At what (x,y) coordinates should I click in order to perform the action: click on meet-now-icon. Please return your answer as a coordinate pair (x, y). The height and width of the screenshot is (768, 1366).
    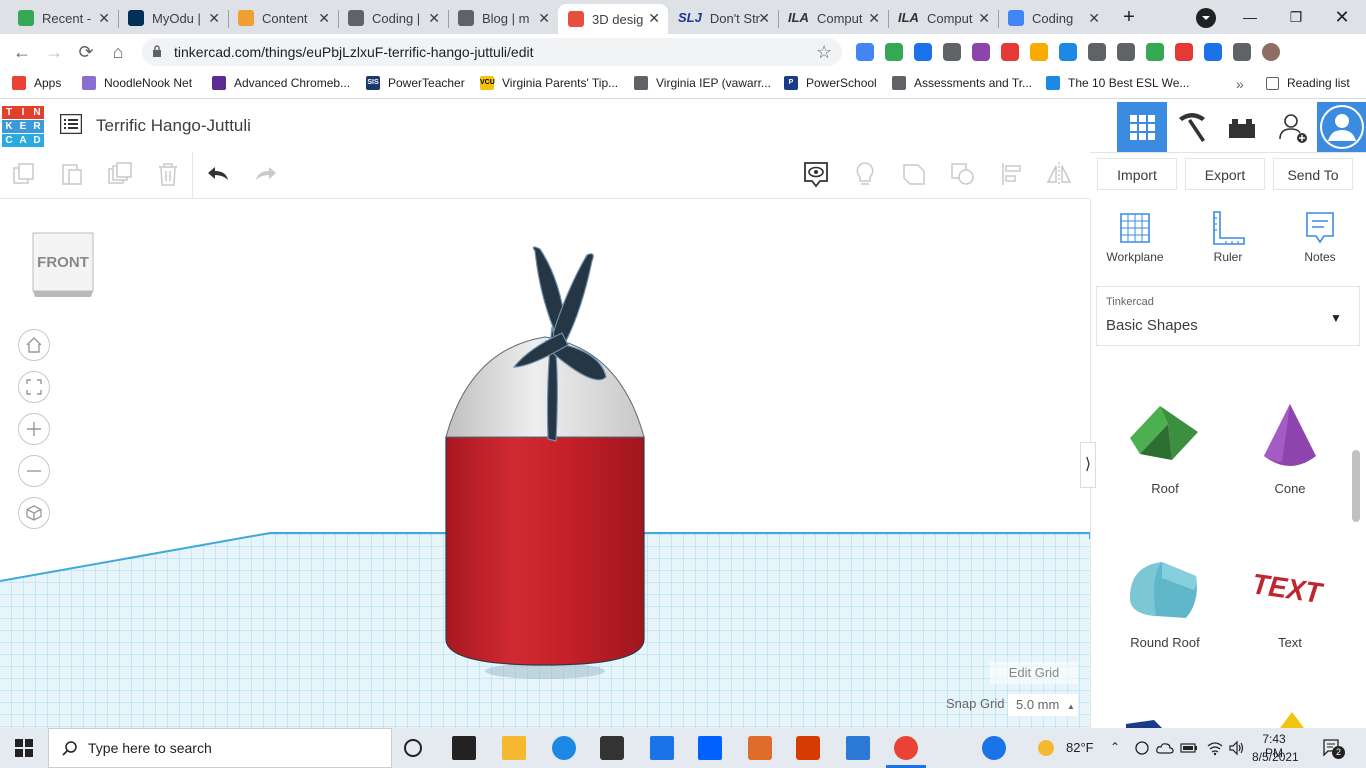
    Looking at the image, I should click on (1142, 748).